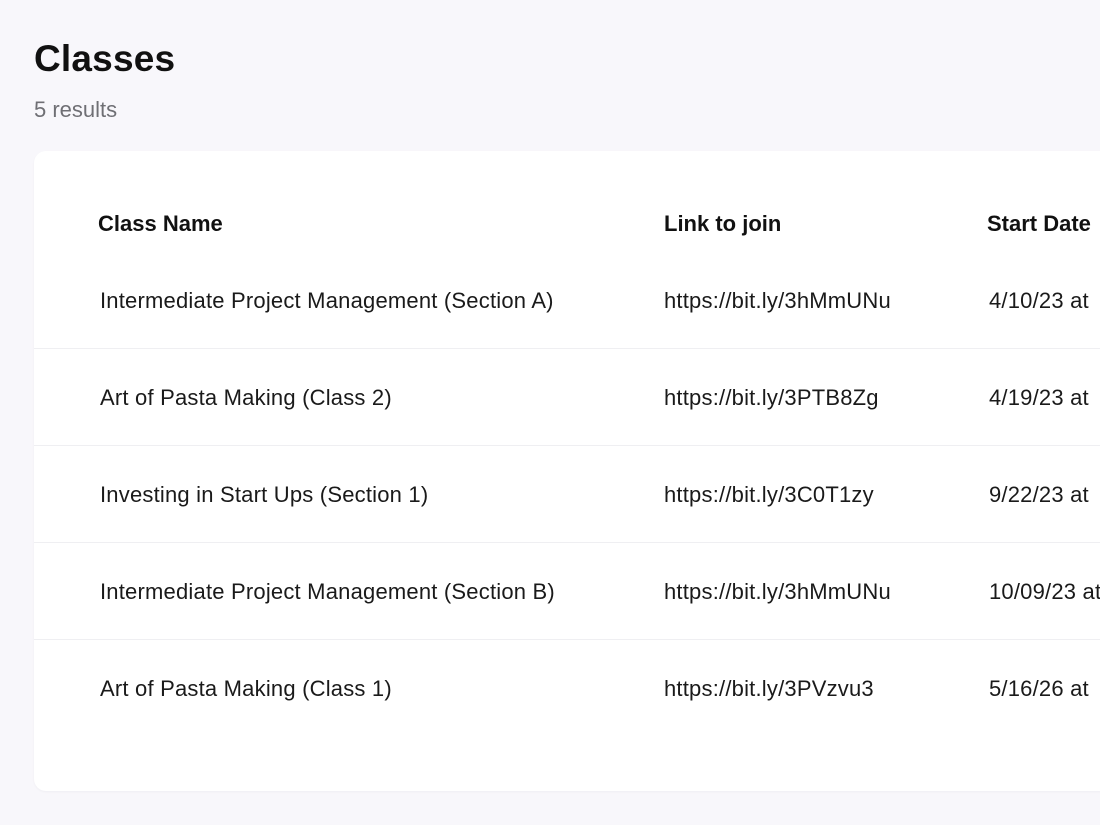  Describe the element at coordinates (264, 494) in the screenshot. I see `class-name-cell: Investing in Start Ups (Section 1)` at that location.